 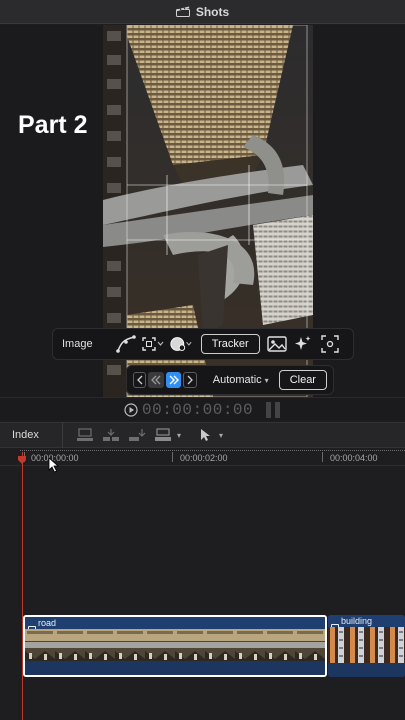 What do you see at coordinates (137, 435) in the screenshot?
I see `append-clip-icon` at bounding box center [137, 435].